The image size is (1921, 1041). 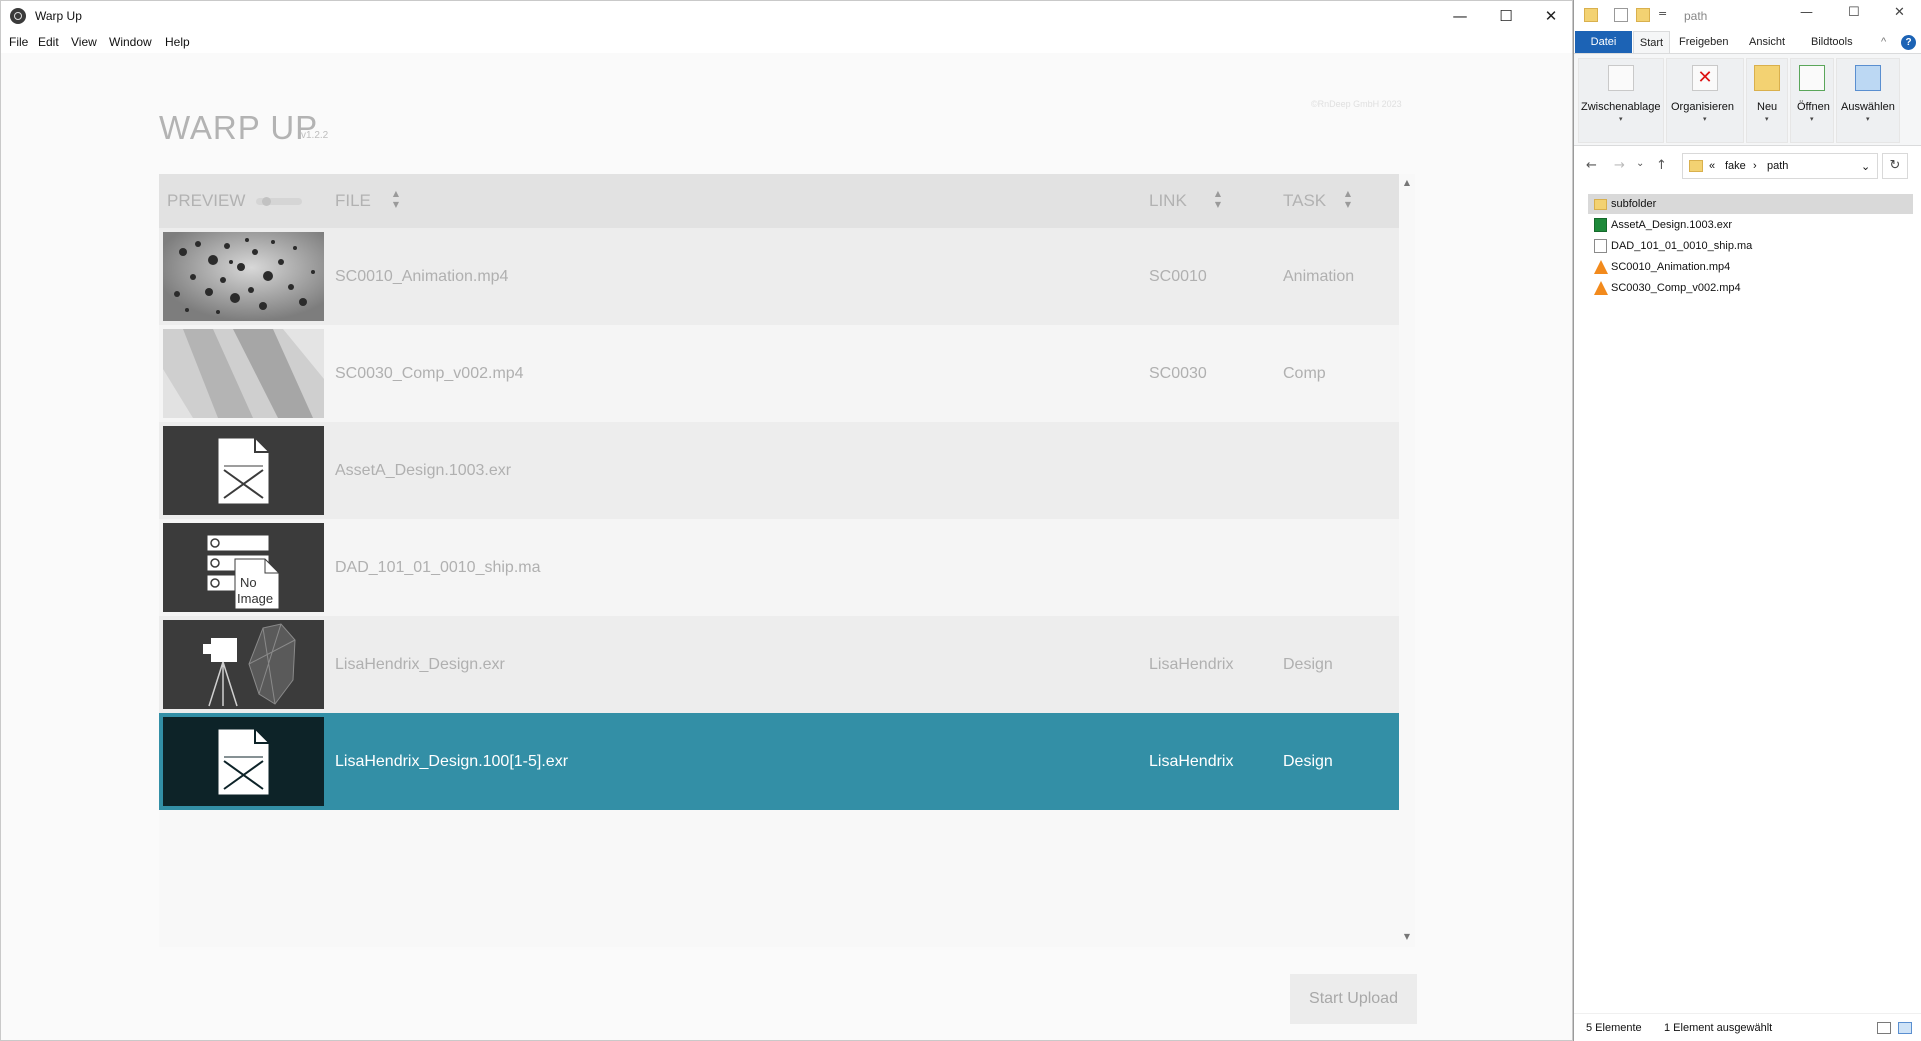 What do you see at coordinates (130, 42) in the screenshot?
I see `menu-window: Window` at bounding box center [130, 42].